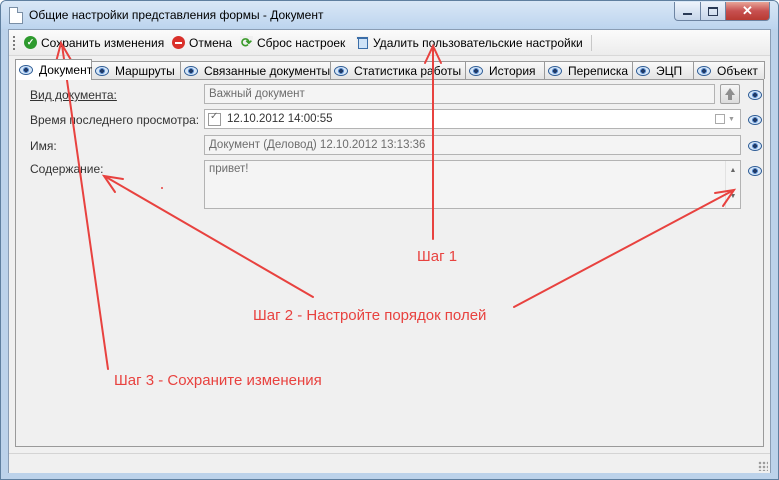 Image resolution: width=779 pixels, height=480 pixels. Describe the element at coordinates (30, 42) in the screenshot. I see `check-icon: ✓` at that location.